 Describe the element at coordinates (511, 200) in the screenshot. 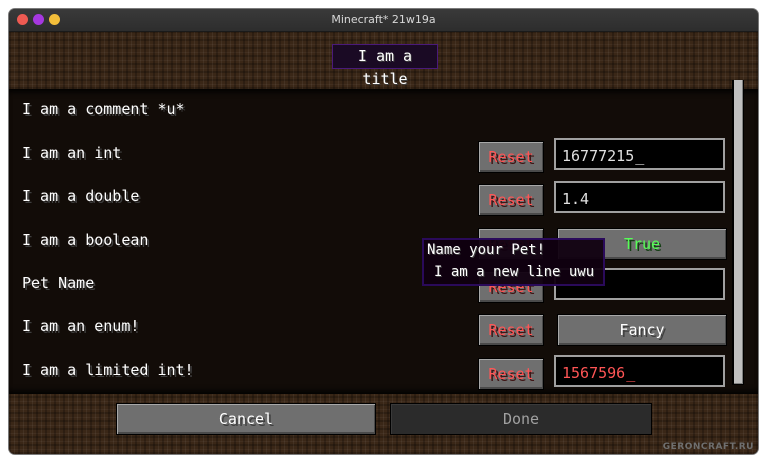

I see `double-reset-button: Reset` at that location.